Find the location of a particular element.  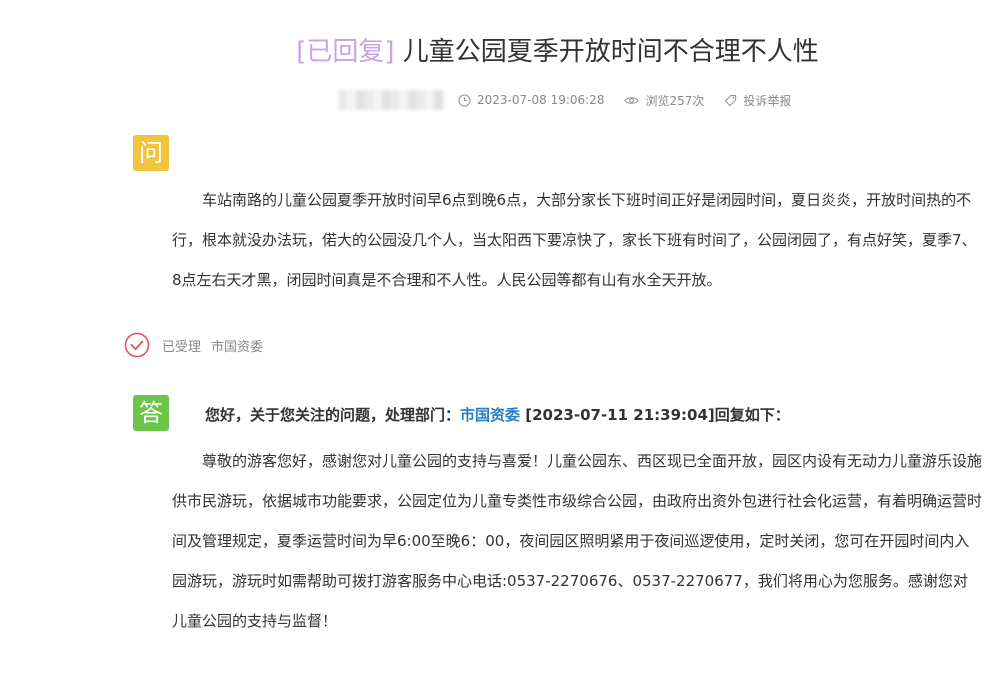

reply-header-suffix: [2023-07-11 21:39:04]回复如下： is located at coordinates (655, 415).